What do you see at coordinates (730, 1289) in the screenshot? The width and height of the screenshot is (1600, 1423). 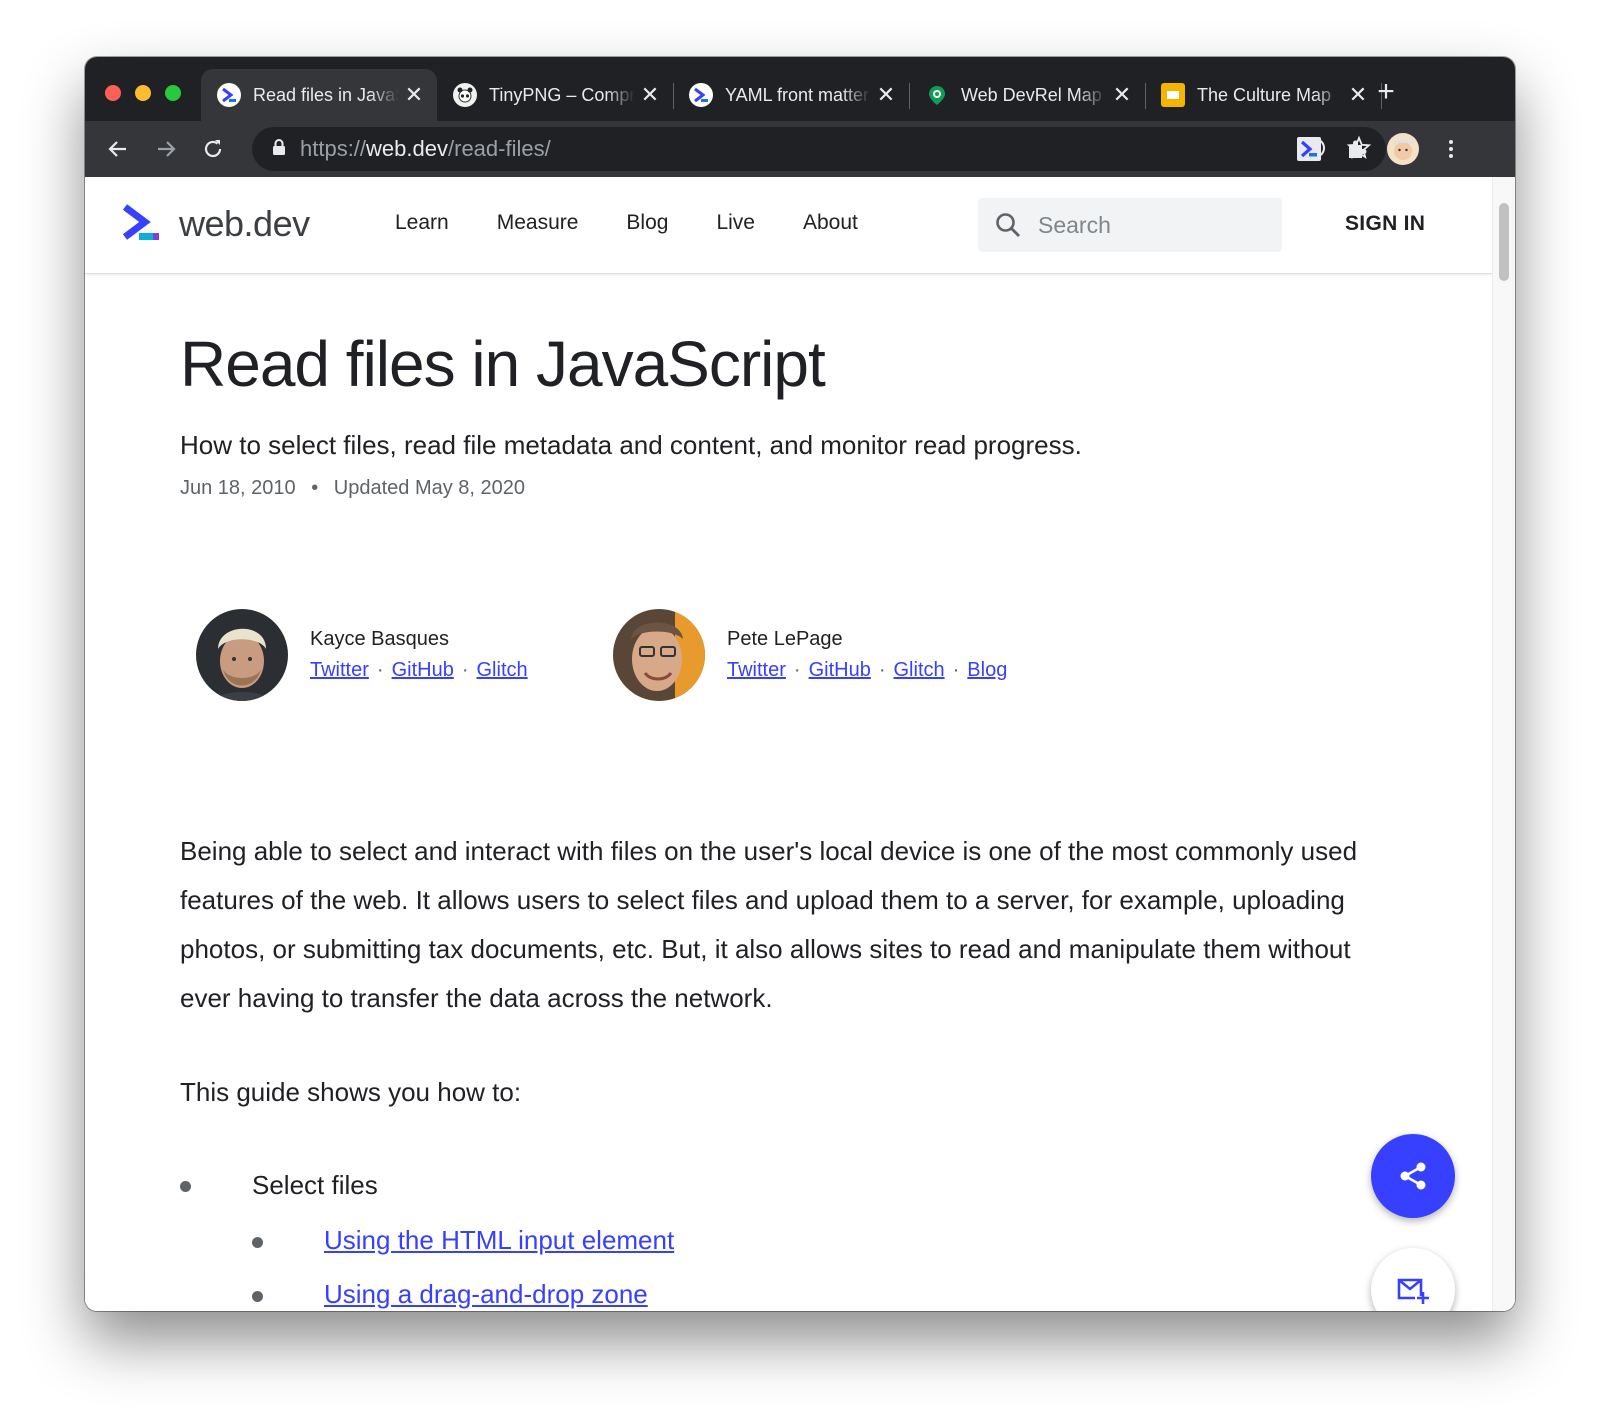 I see `list-item: Using a drag-and-drop zone` at bounding box center [730, 1289].